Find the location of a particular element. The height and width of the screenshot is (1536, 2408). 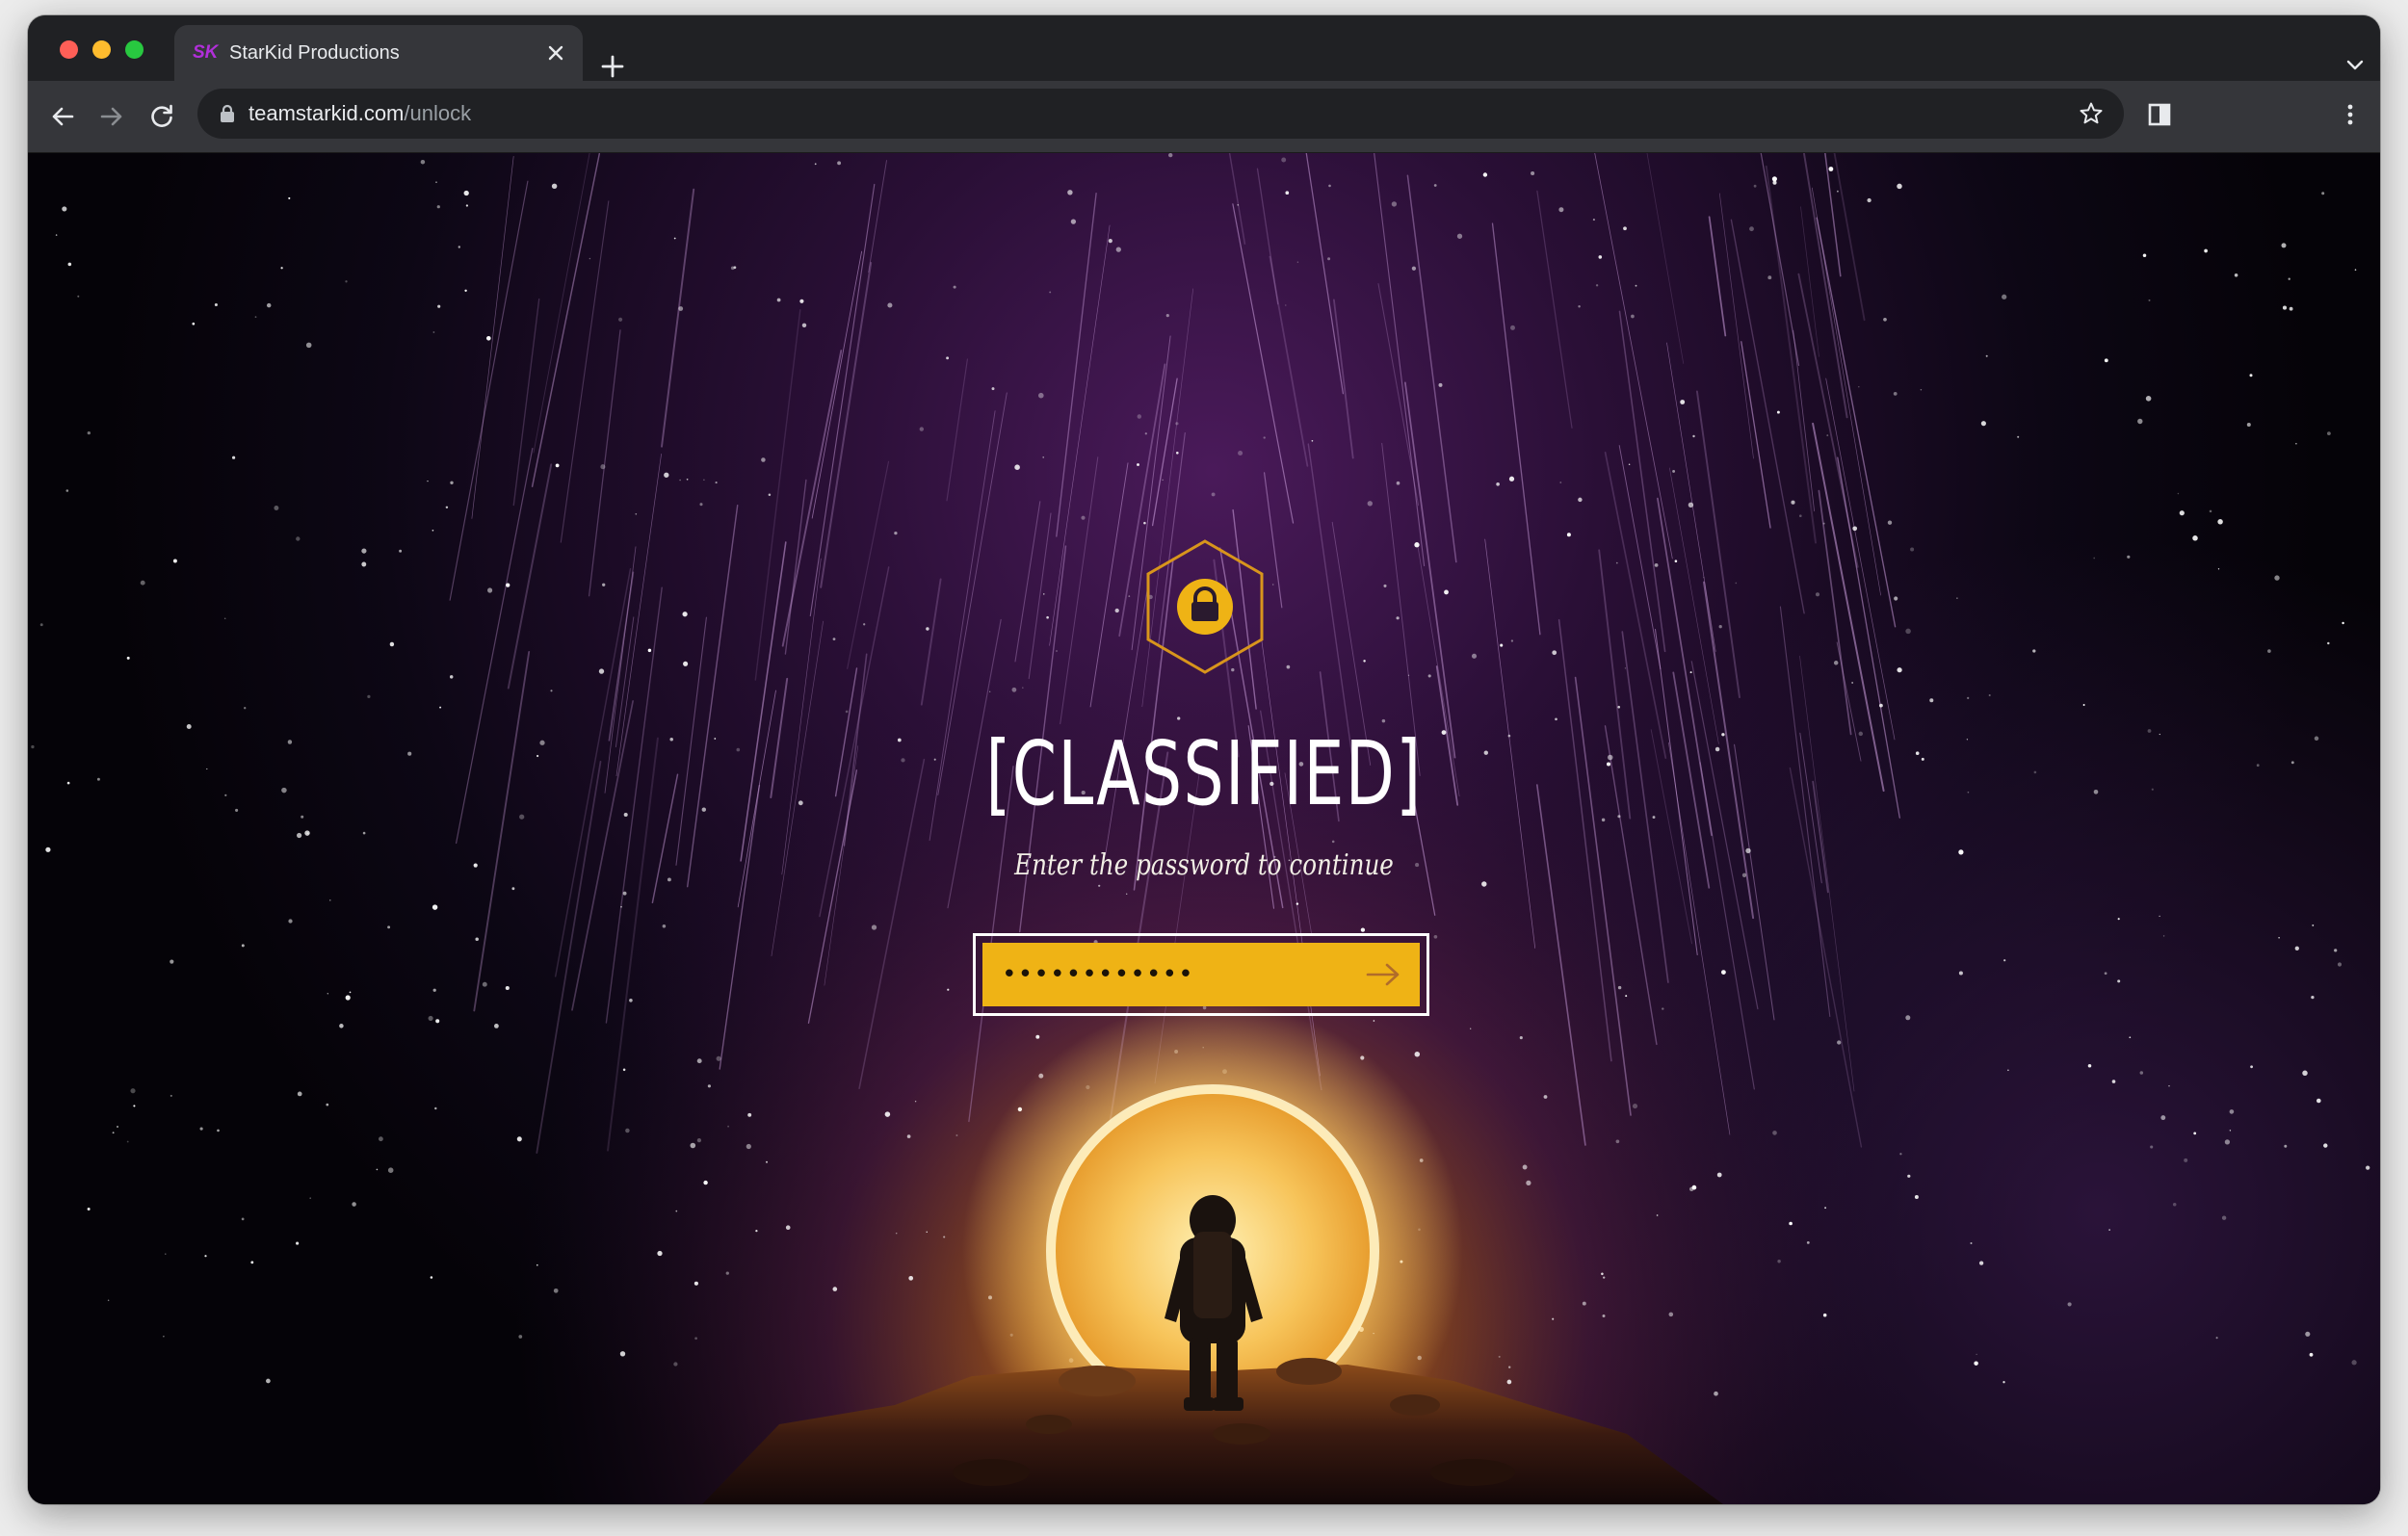

kebab-menu-icon is located at coordinates (2350, 114).